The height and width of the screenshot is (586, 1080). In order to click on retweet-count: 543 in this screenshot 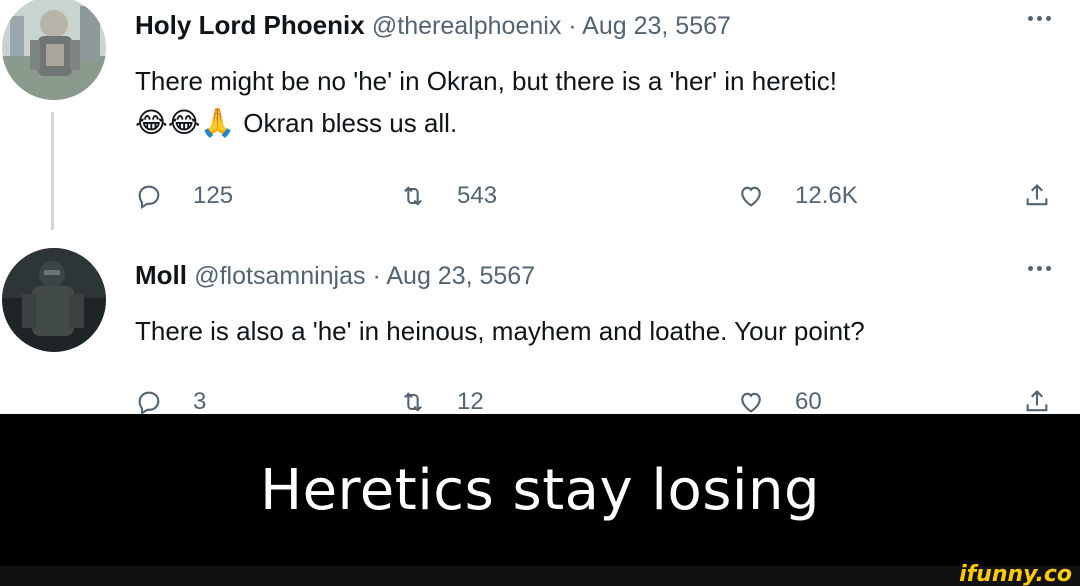, I will do `click(477, 195)`.